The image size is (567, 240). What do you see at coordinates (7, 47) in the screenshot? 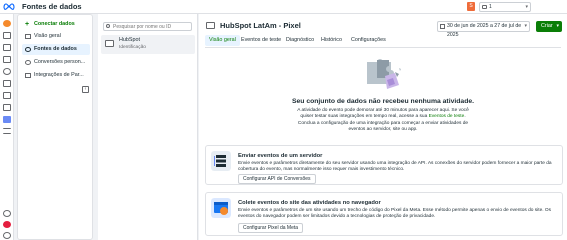
I see `grid-icon` at bounding box center [7, 47].